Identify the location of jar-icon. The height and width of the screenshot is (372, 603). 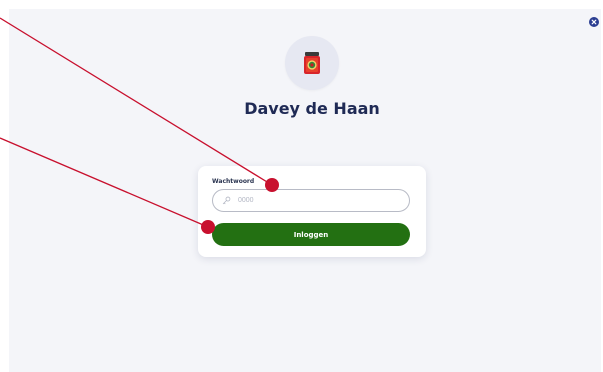
(312, 63).